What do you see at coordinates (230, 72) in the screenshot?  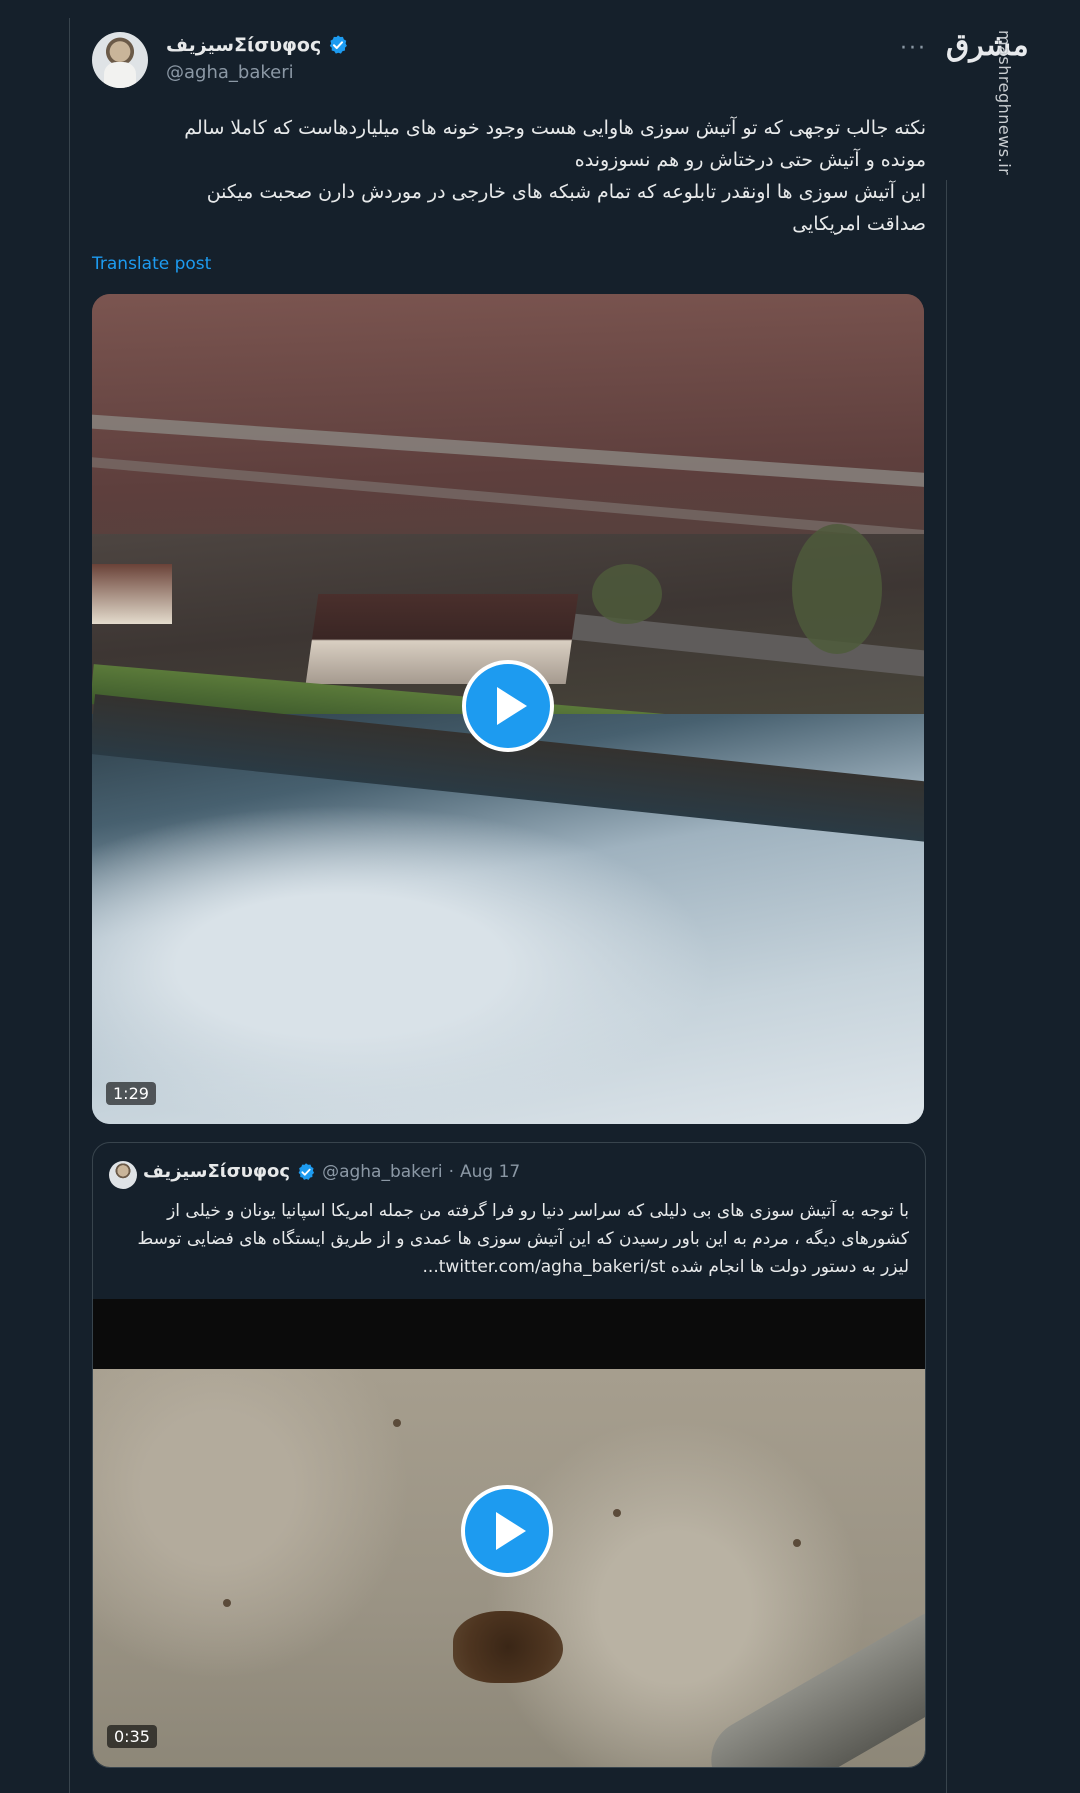 I see `author-handle: @agha_bakeri` at bounding box center [230, 72].